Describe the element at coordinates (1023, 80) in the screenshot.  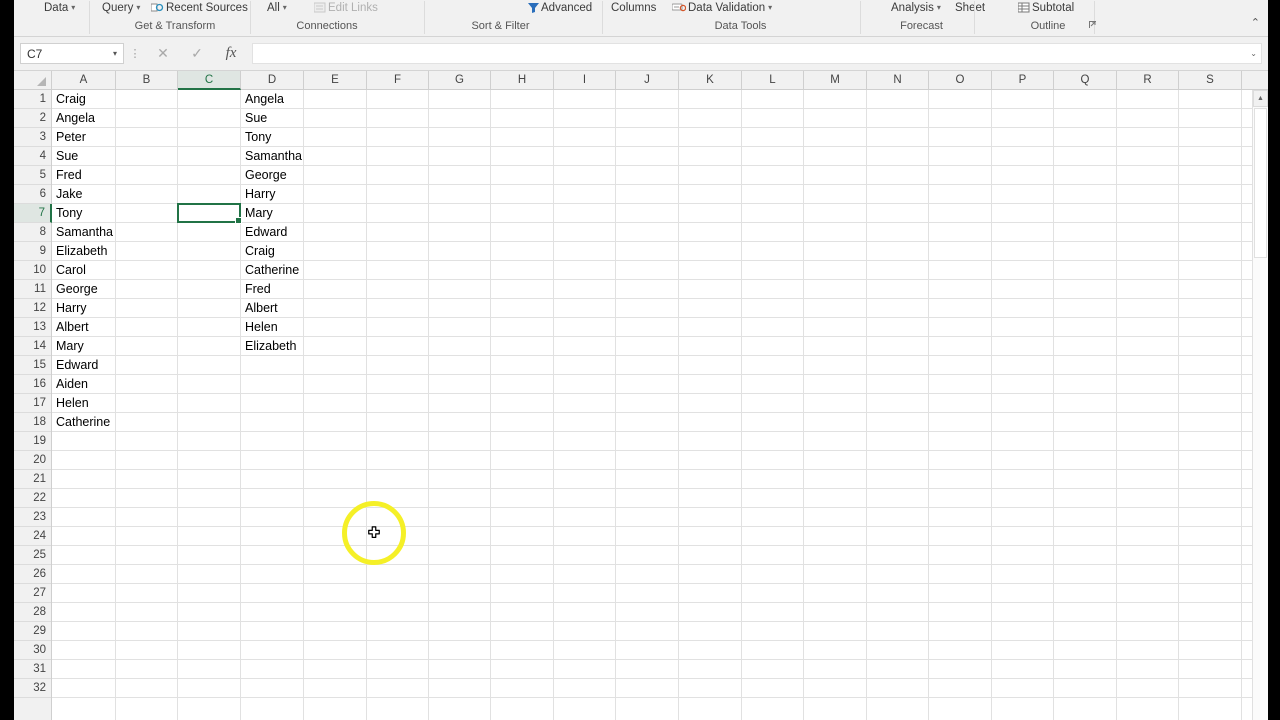
I see `column-header-P: P` at that location.